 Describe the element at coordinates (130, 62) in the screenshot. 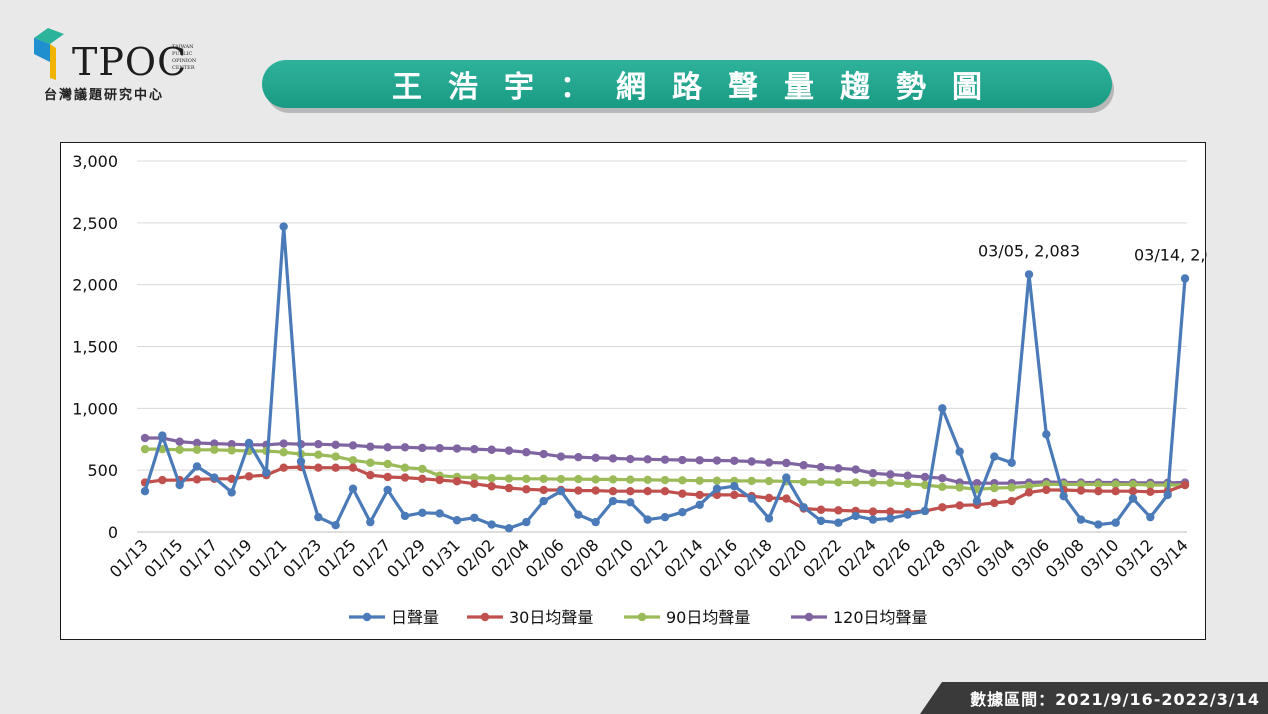

I see `logo-brand-text: TPOC` at that location.